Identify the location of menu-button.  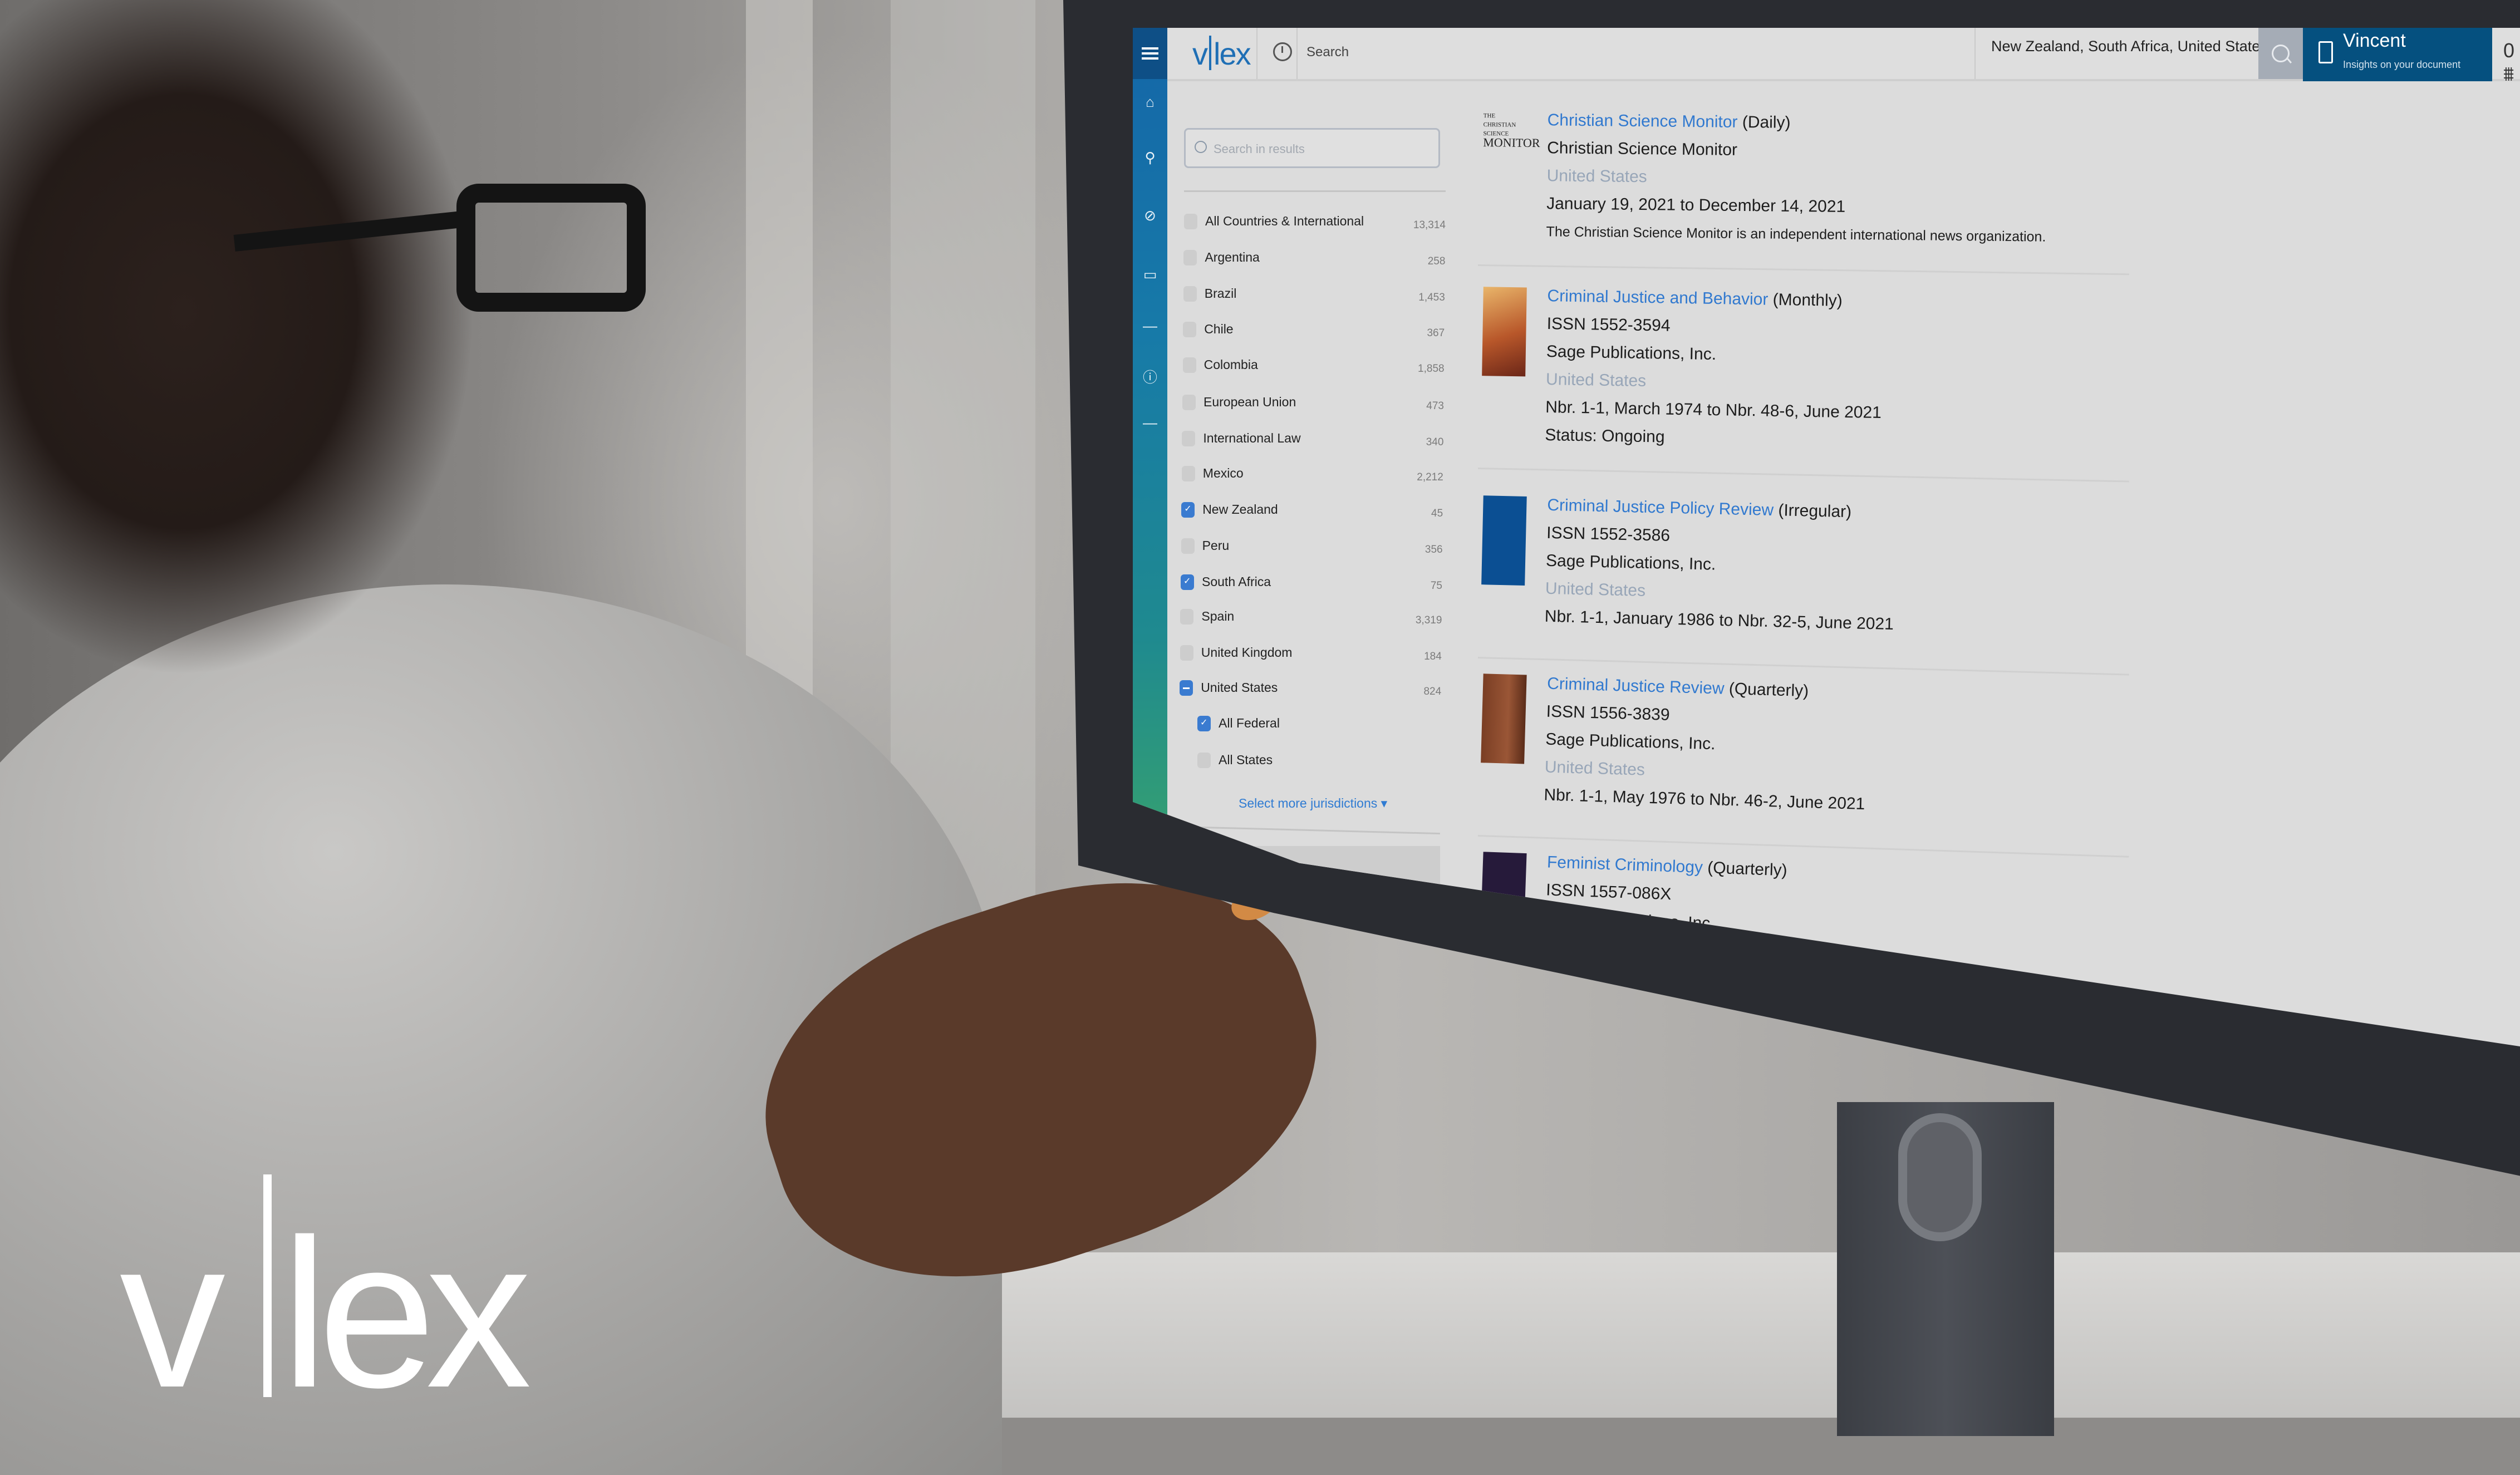
(1150, 53).